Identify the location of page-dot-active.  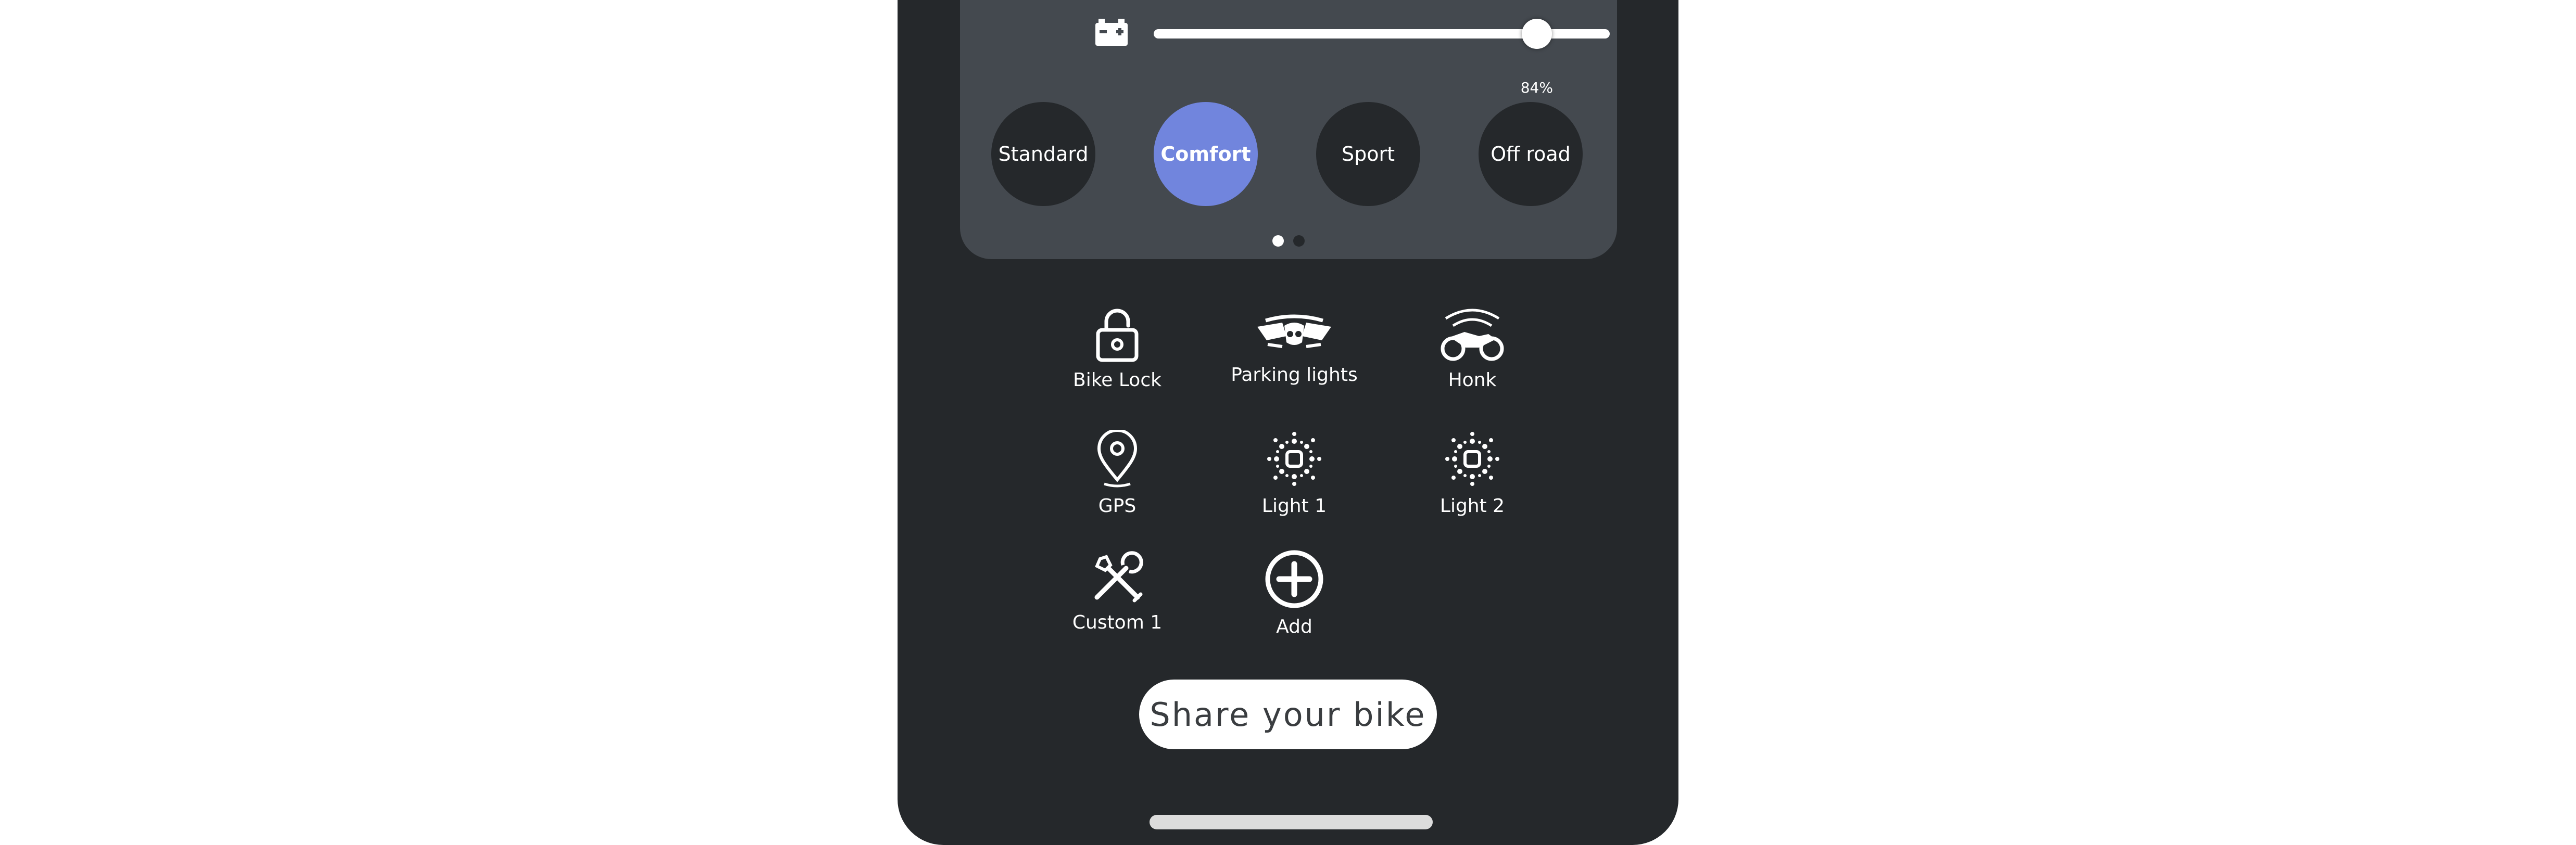
(1278, 241).